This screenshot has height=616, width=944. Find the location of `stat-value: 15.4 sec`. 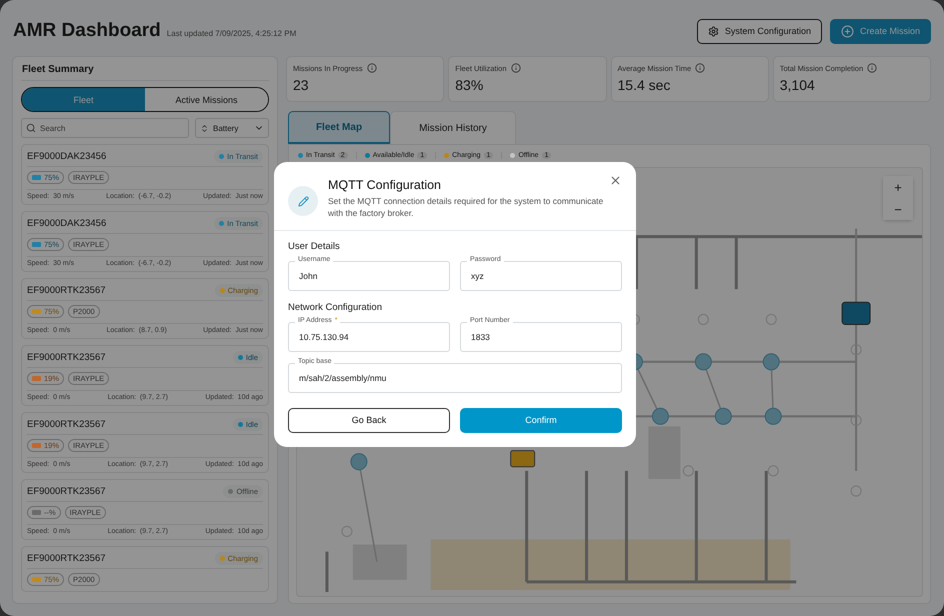

stat-value: 15.4 sec is located at coordinates (645, 85).